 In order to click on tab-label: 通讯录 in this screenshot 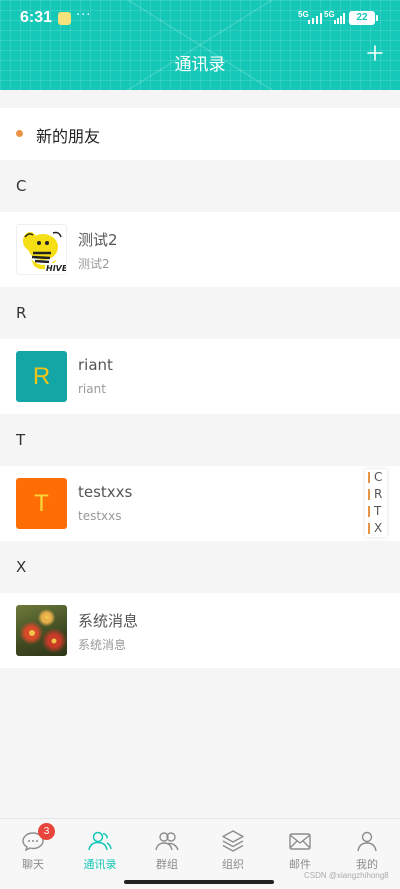, I will do `click(100, 864)`.